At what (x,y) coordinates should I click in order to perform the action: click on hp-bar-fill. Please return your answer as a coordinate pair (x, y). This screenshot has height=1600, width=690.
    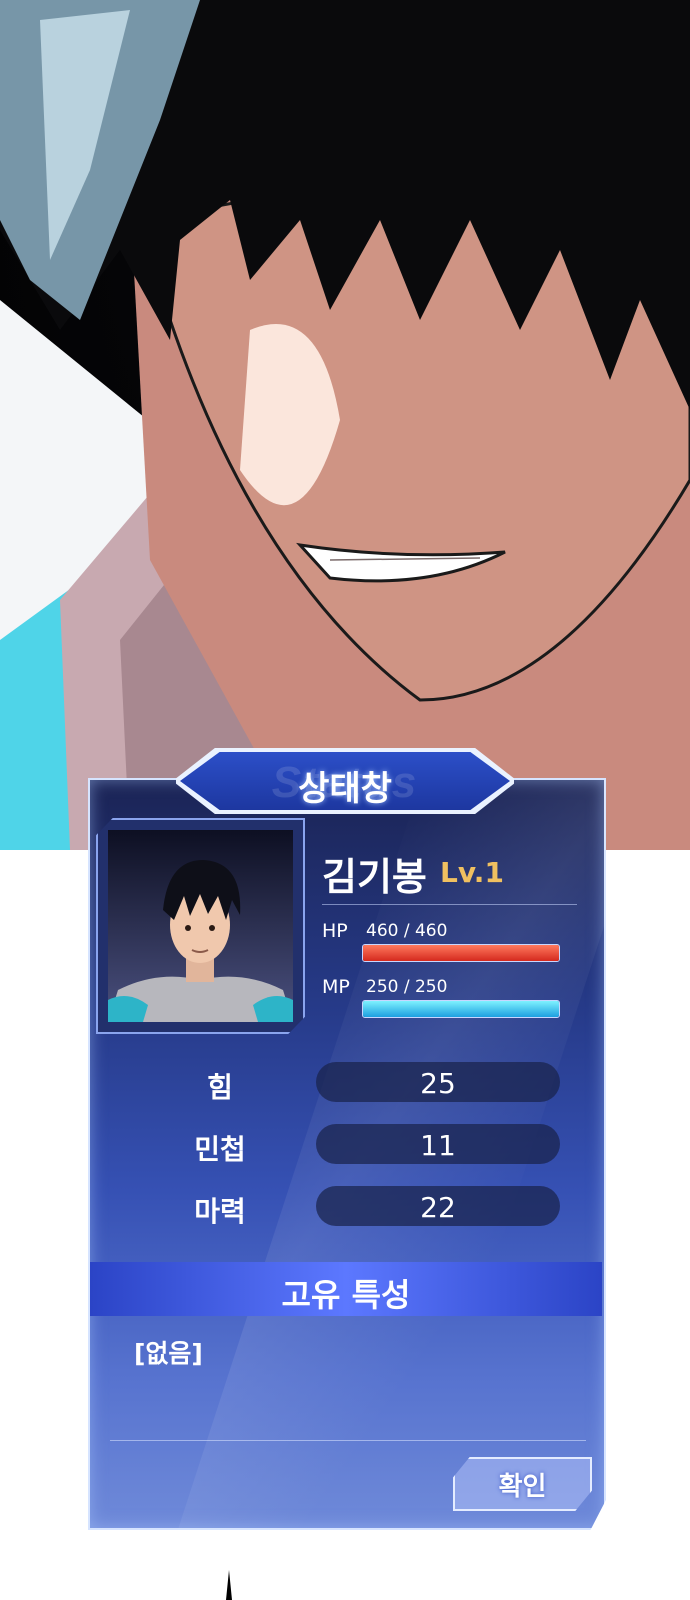
    Looking at the image, I should click on (461, 953).